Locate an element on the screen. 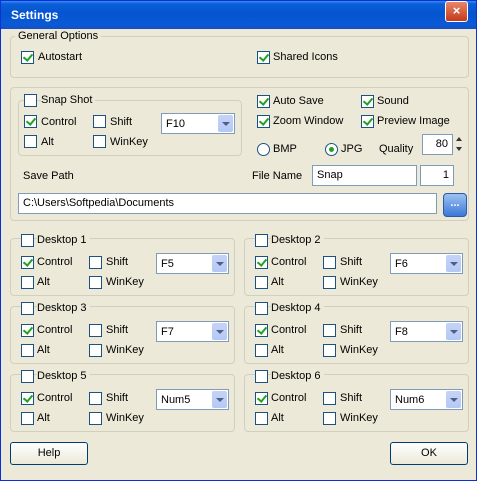 The height and width of the screenshot is (481, 477). preview-image-checkbox is located at coordinates (367, 121).